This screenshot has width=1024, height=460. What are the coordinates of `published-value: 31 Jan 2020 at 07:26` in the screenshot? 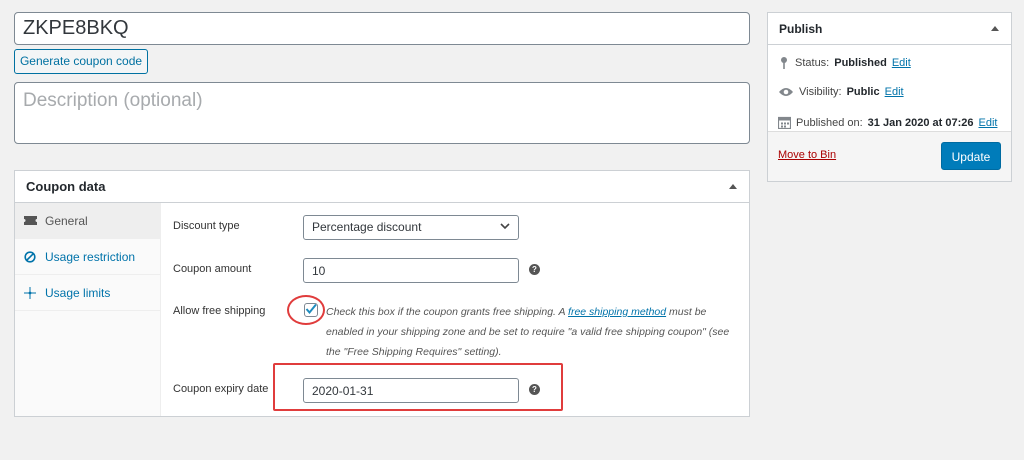 It's located at (920, 122).